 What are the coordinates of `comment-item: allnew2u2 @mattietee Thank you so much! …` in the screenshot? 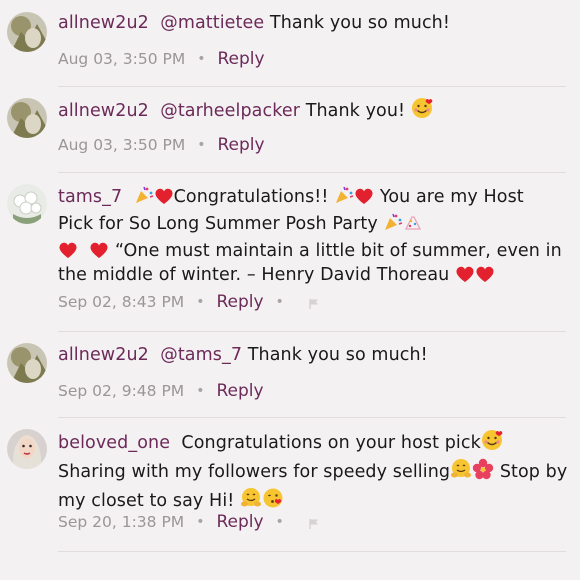 It's located at (290, 43).